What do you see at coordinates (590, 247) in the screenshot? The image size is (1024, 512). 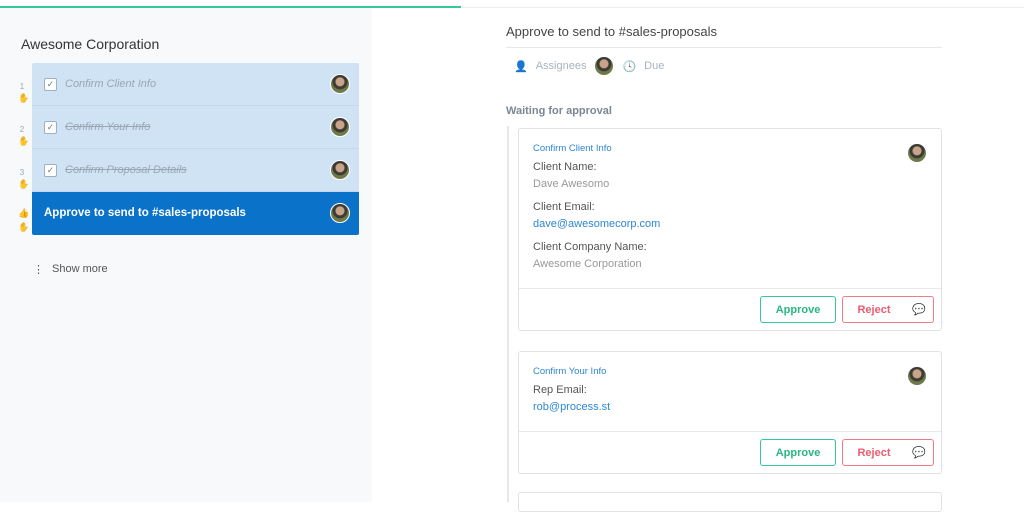 I see `field-label: Client Company Name:` at bounding box center [590, 247].